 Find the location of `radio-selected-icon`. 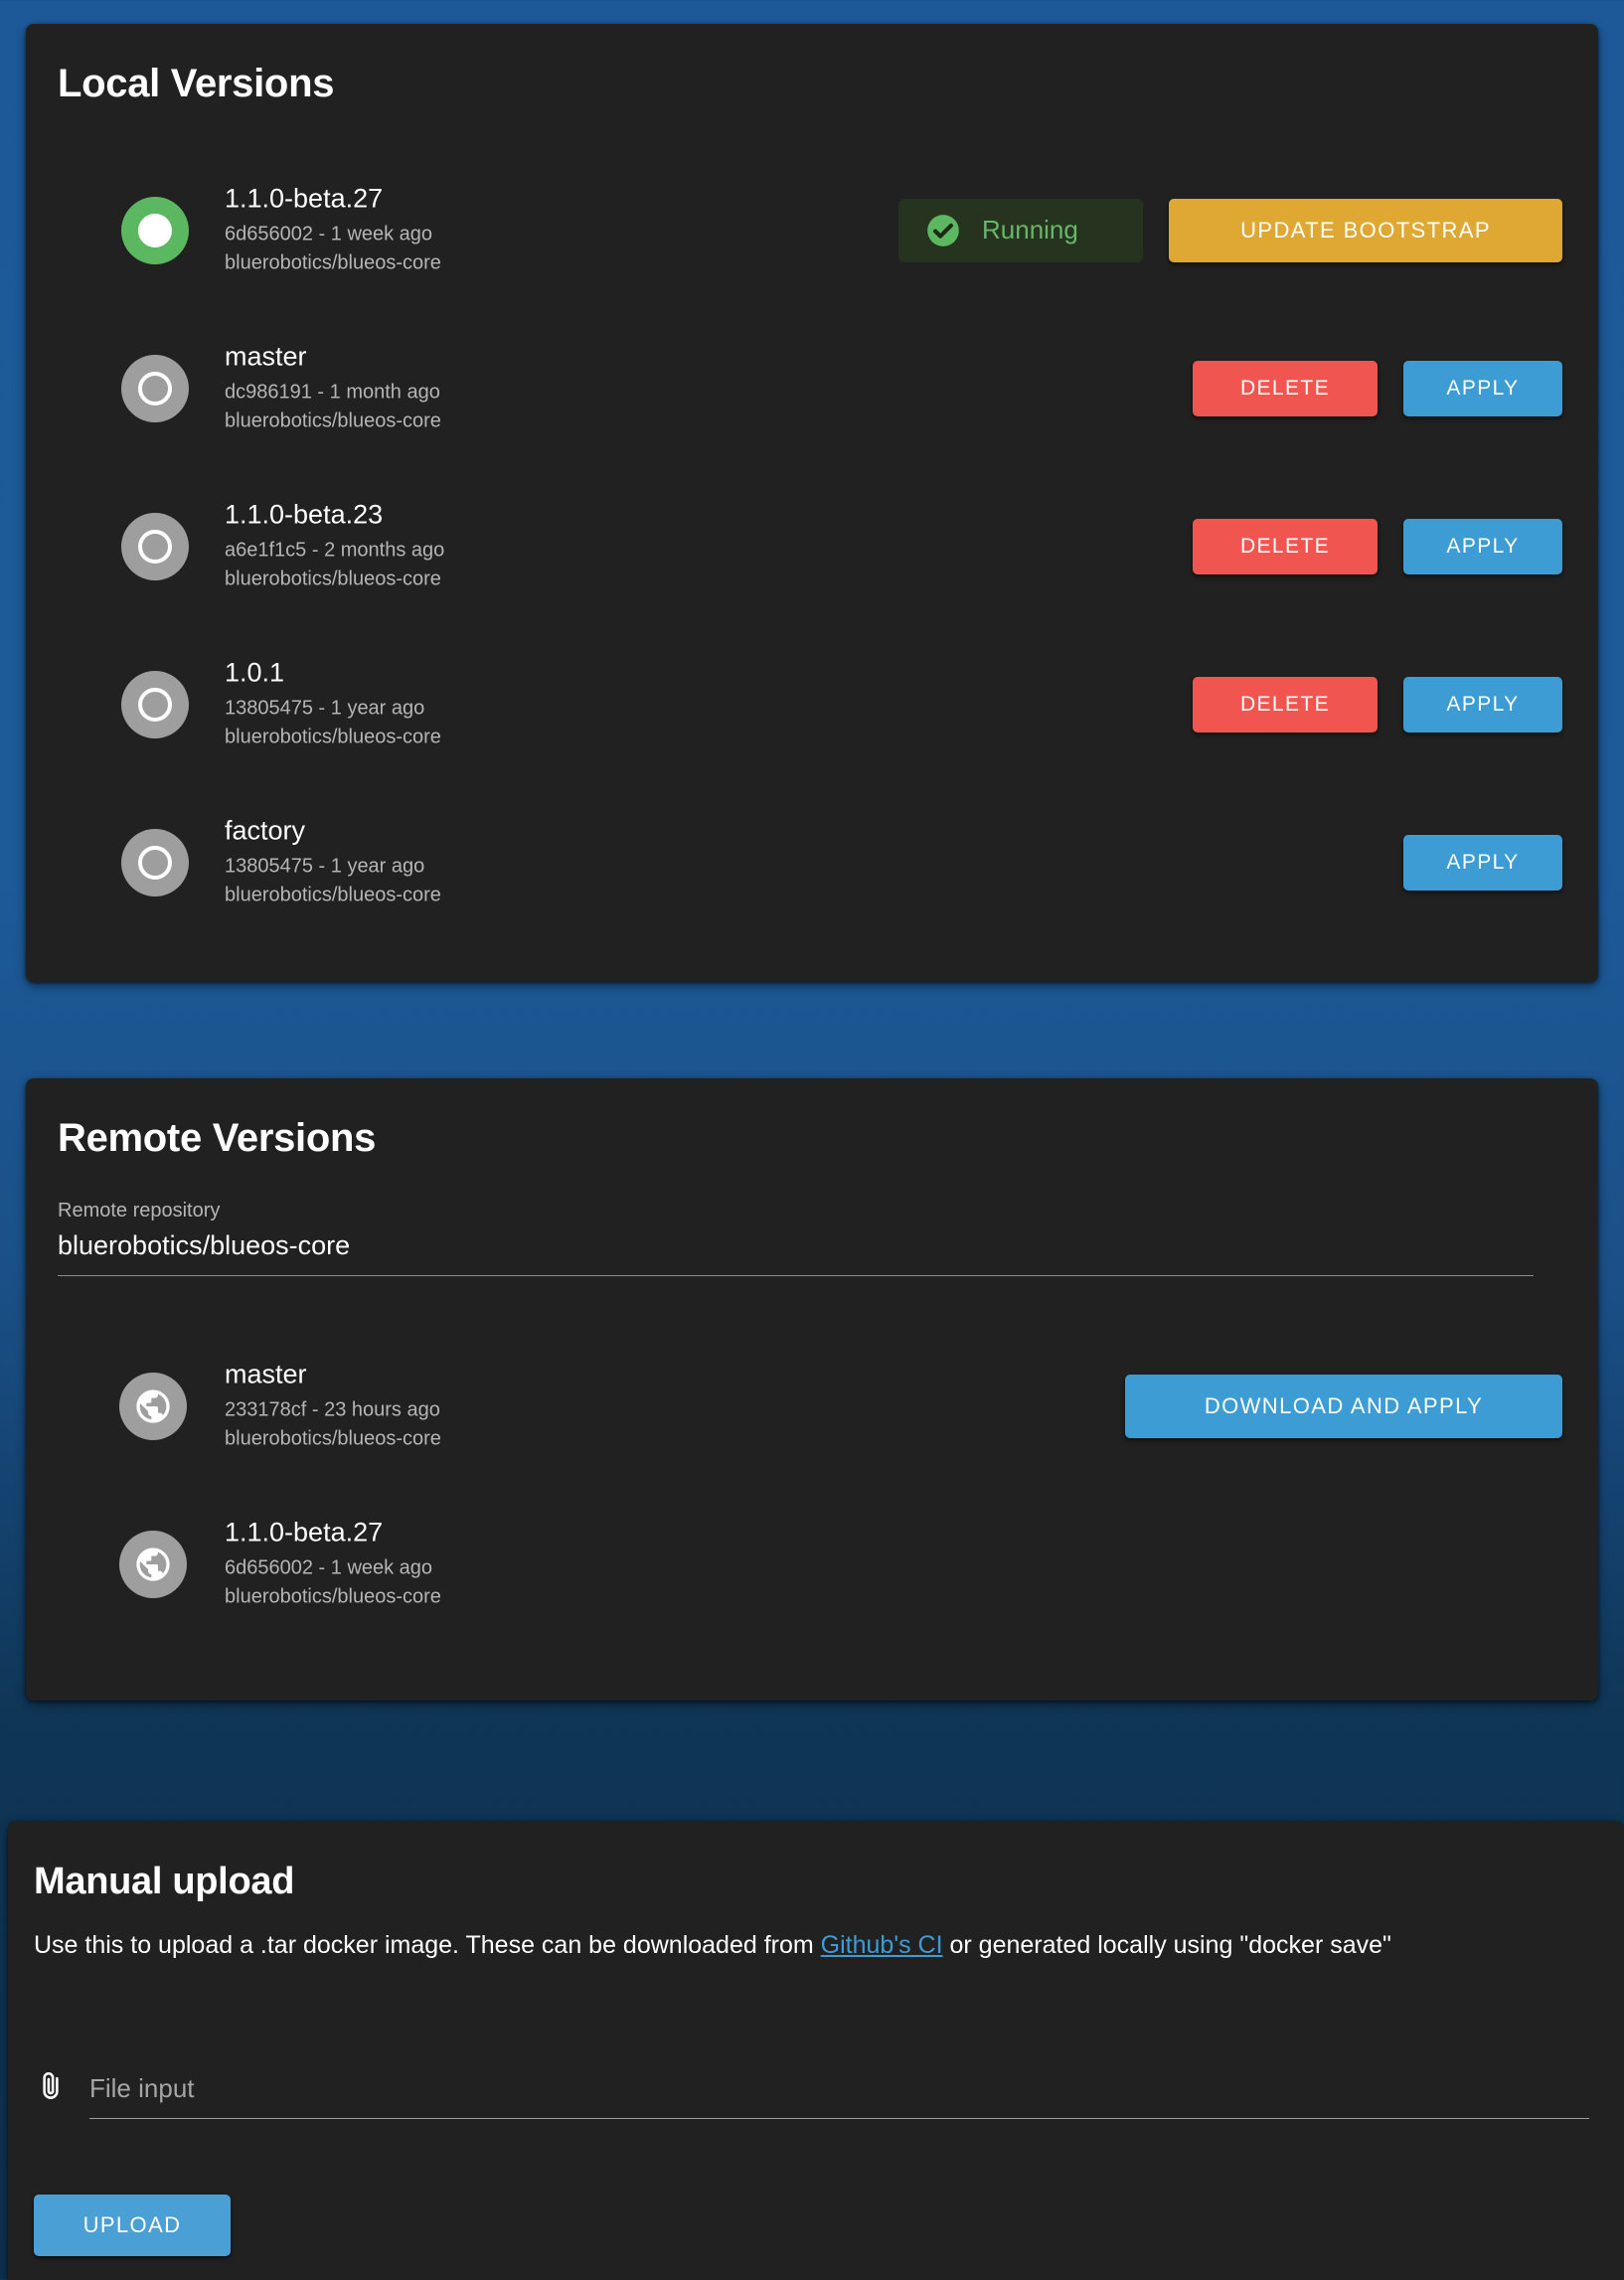

radio-selected-icon is located at coordinates (155, 230).